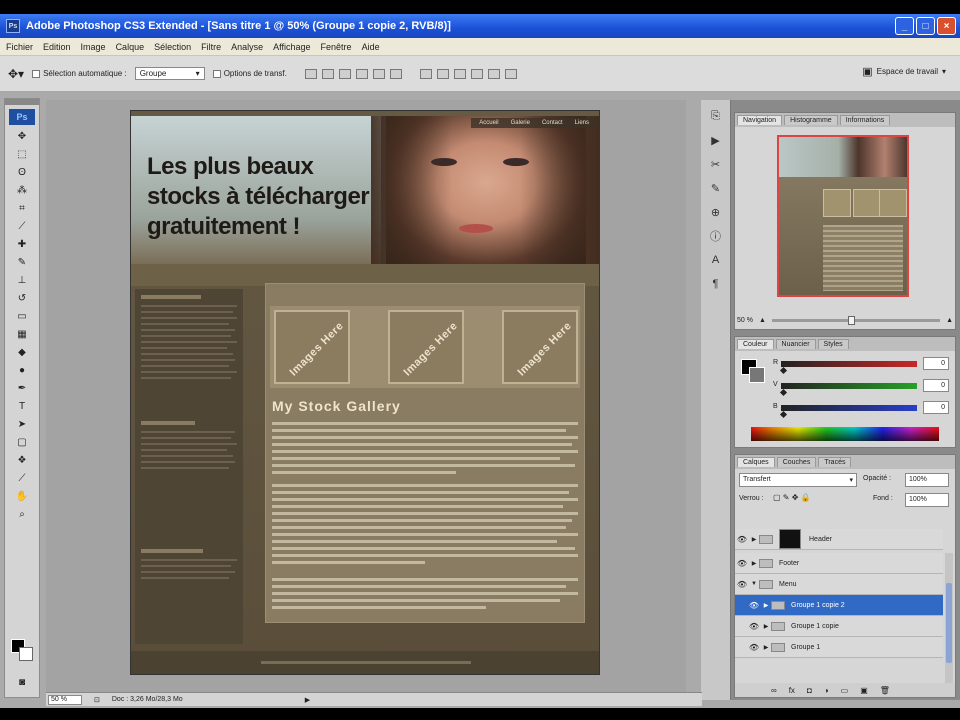 The height and width of the screenshot is (720, 960). I want to click on transform-option: Options de transf., so click(249, 73).